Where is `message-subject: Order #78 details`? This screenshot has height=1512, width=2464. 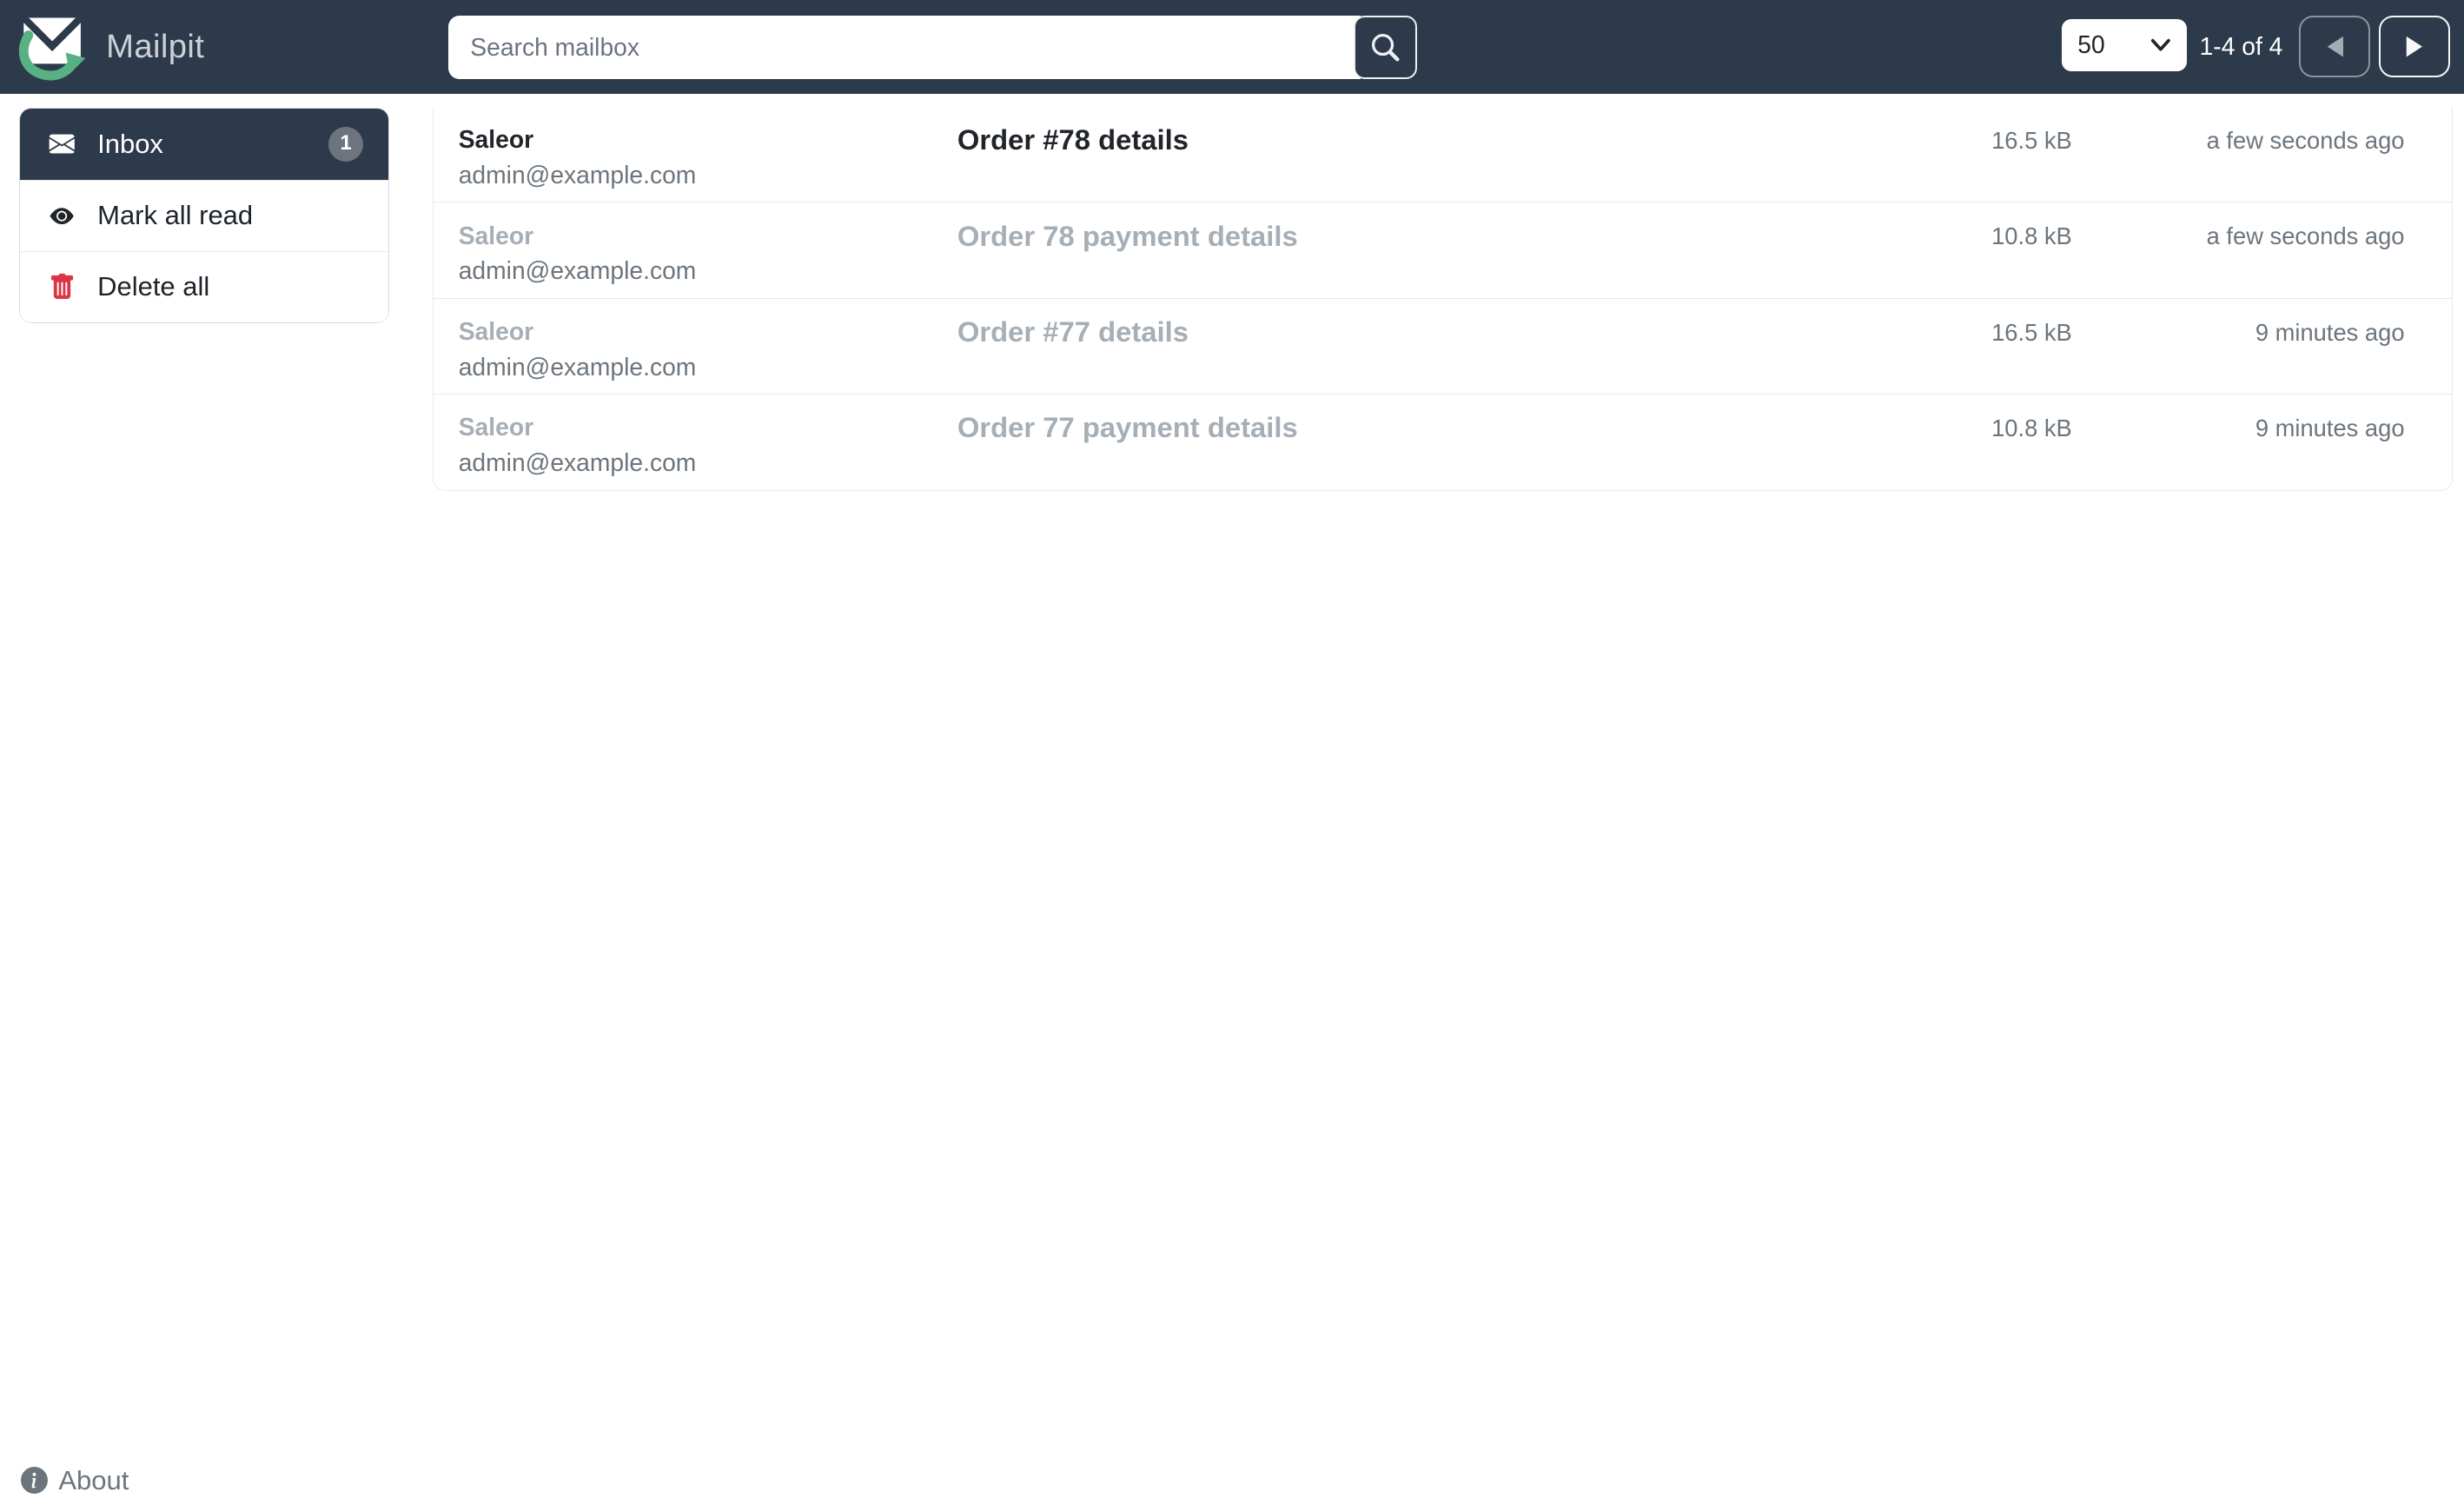
message-subject: Order #78 details is located at coordinates (1073, 139).